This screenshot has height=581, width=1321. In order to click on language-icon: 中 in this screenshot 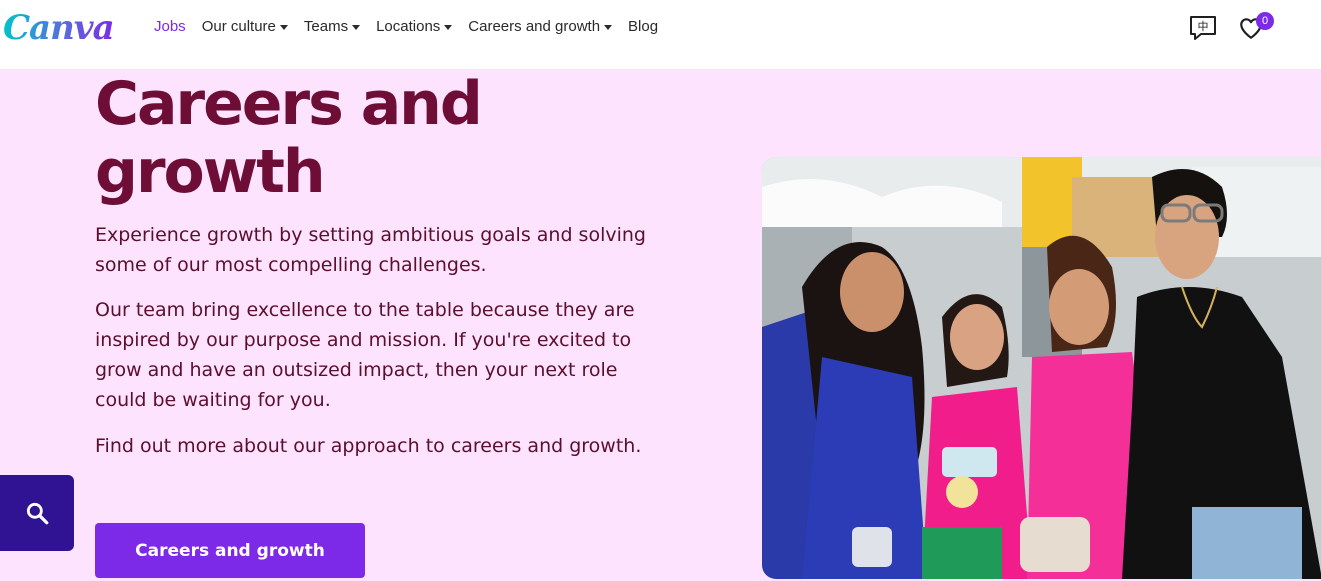, I will do `click(1203, 28)`.